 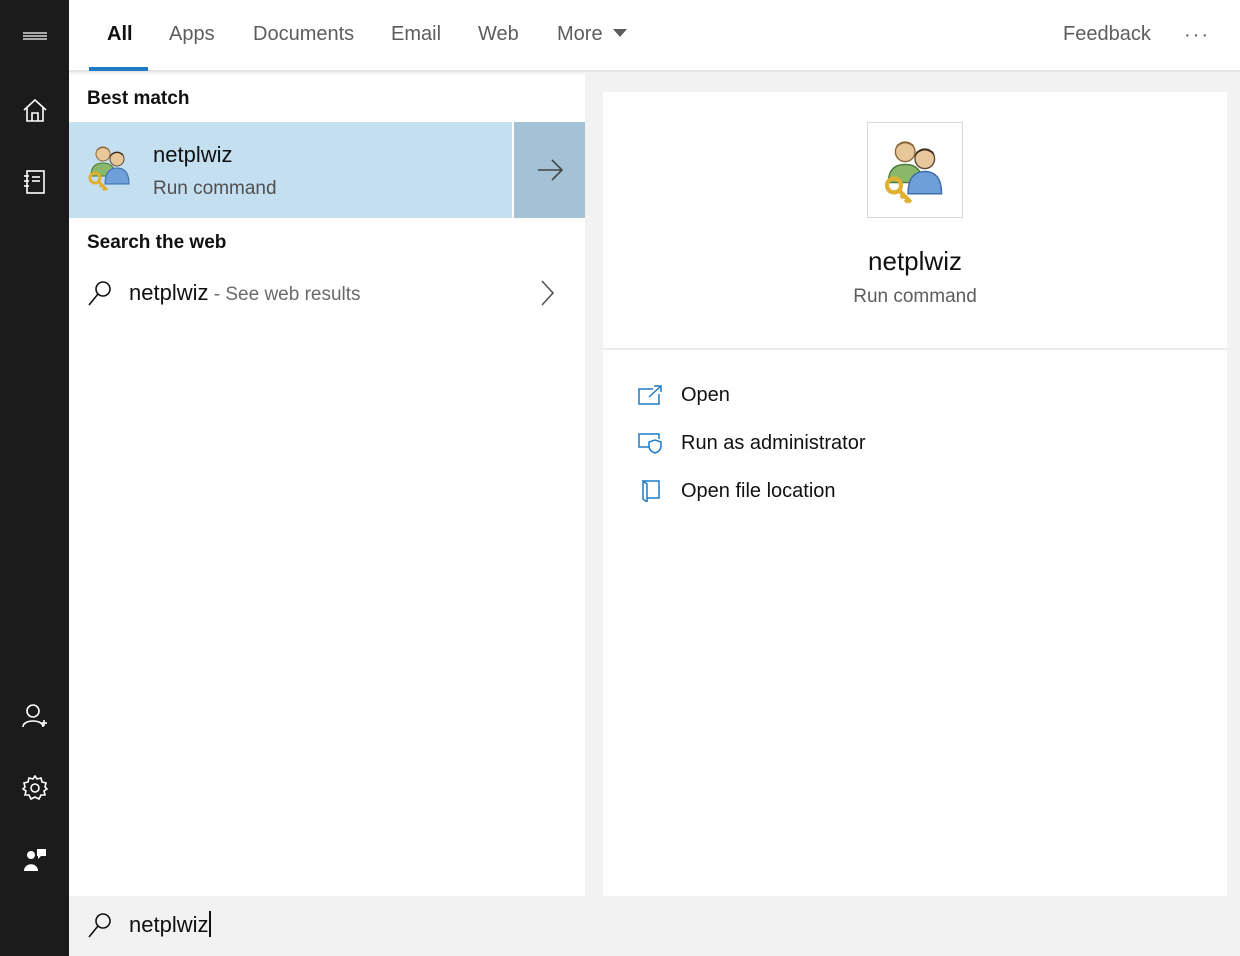 I want to click on detail-header: netplwiz Run command, so click(x=915, y=221).